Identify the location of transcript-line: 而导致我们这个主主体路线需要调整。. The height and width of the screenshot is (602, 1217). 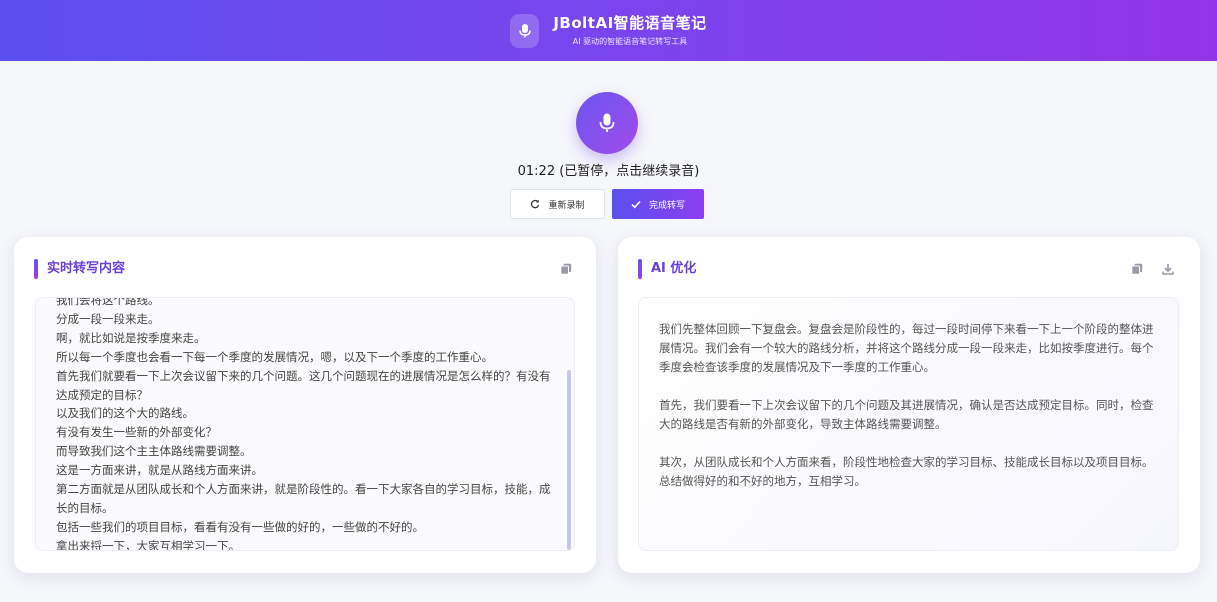
(154, 451).